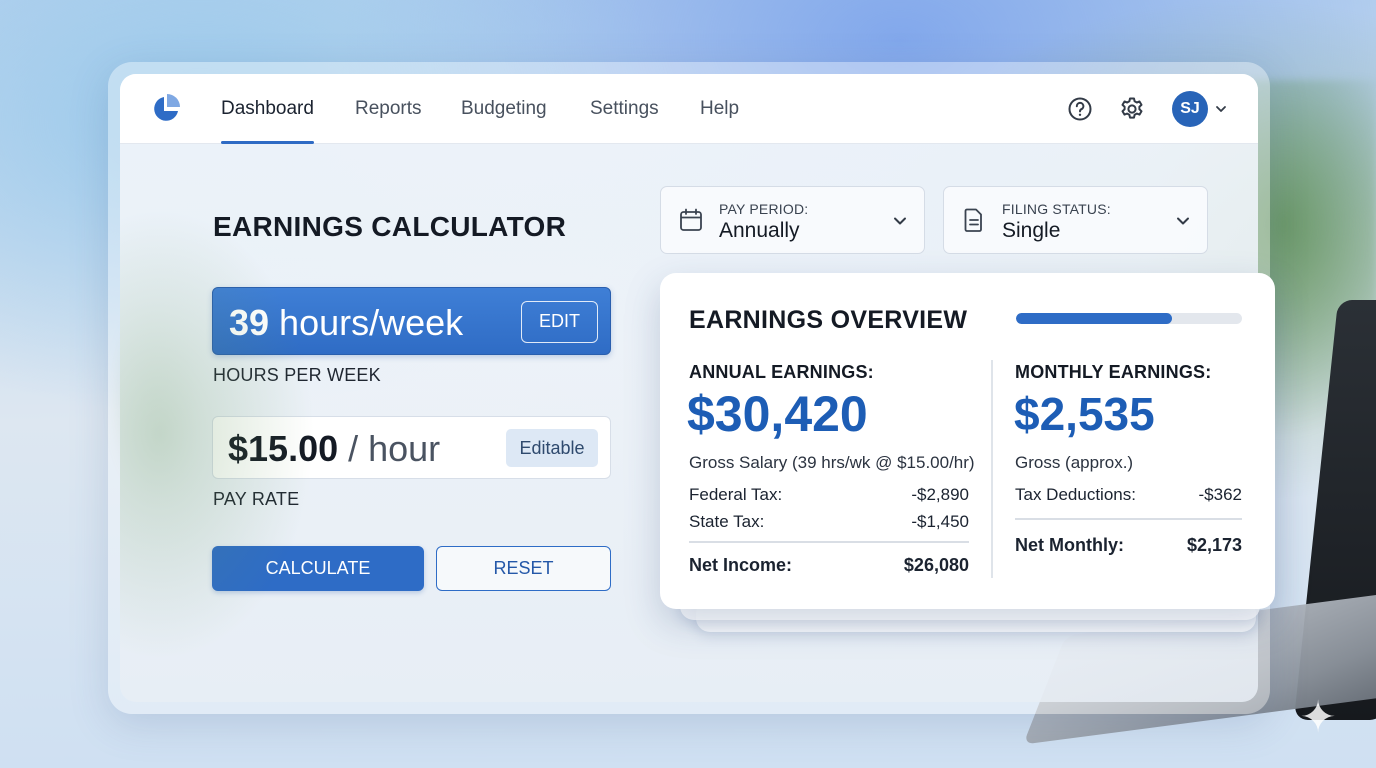  I want to click on net-income-label: Net Income:, so click(741, 565).